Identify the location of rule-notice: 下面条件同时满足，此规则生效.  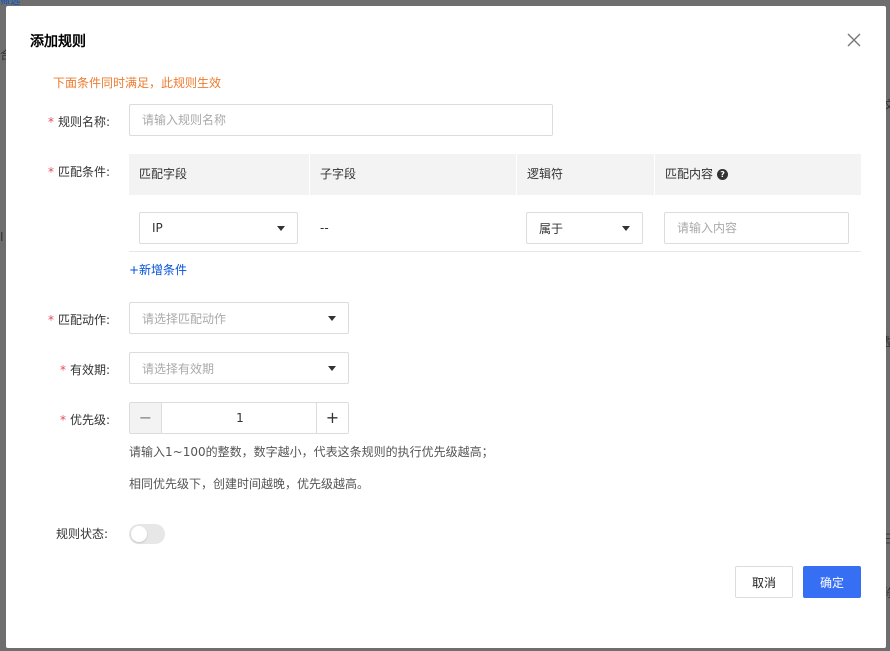
(137, 83).